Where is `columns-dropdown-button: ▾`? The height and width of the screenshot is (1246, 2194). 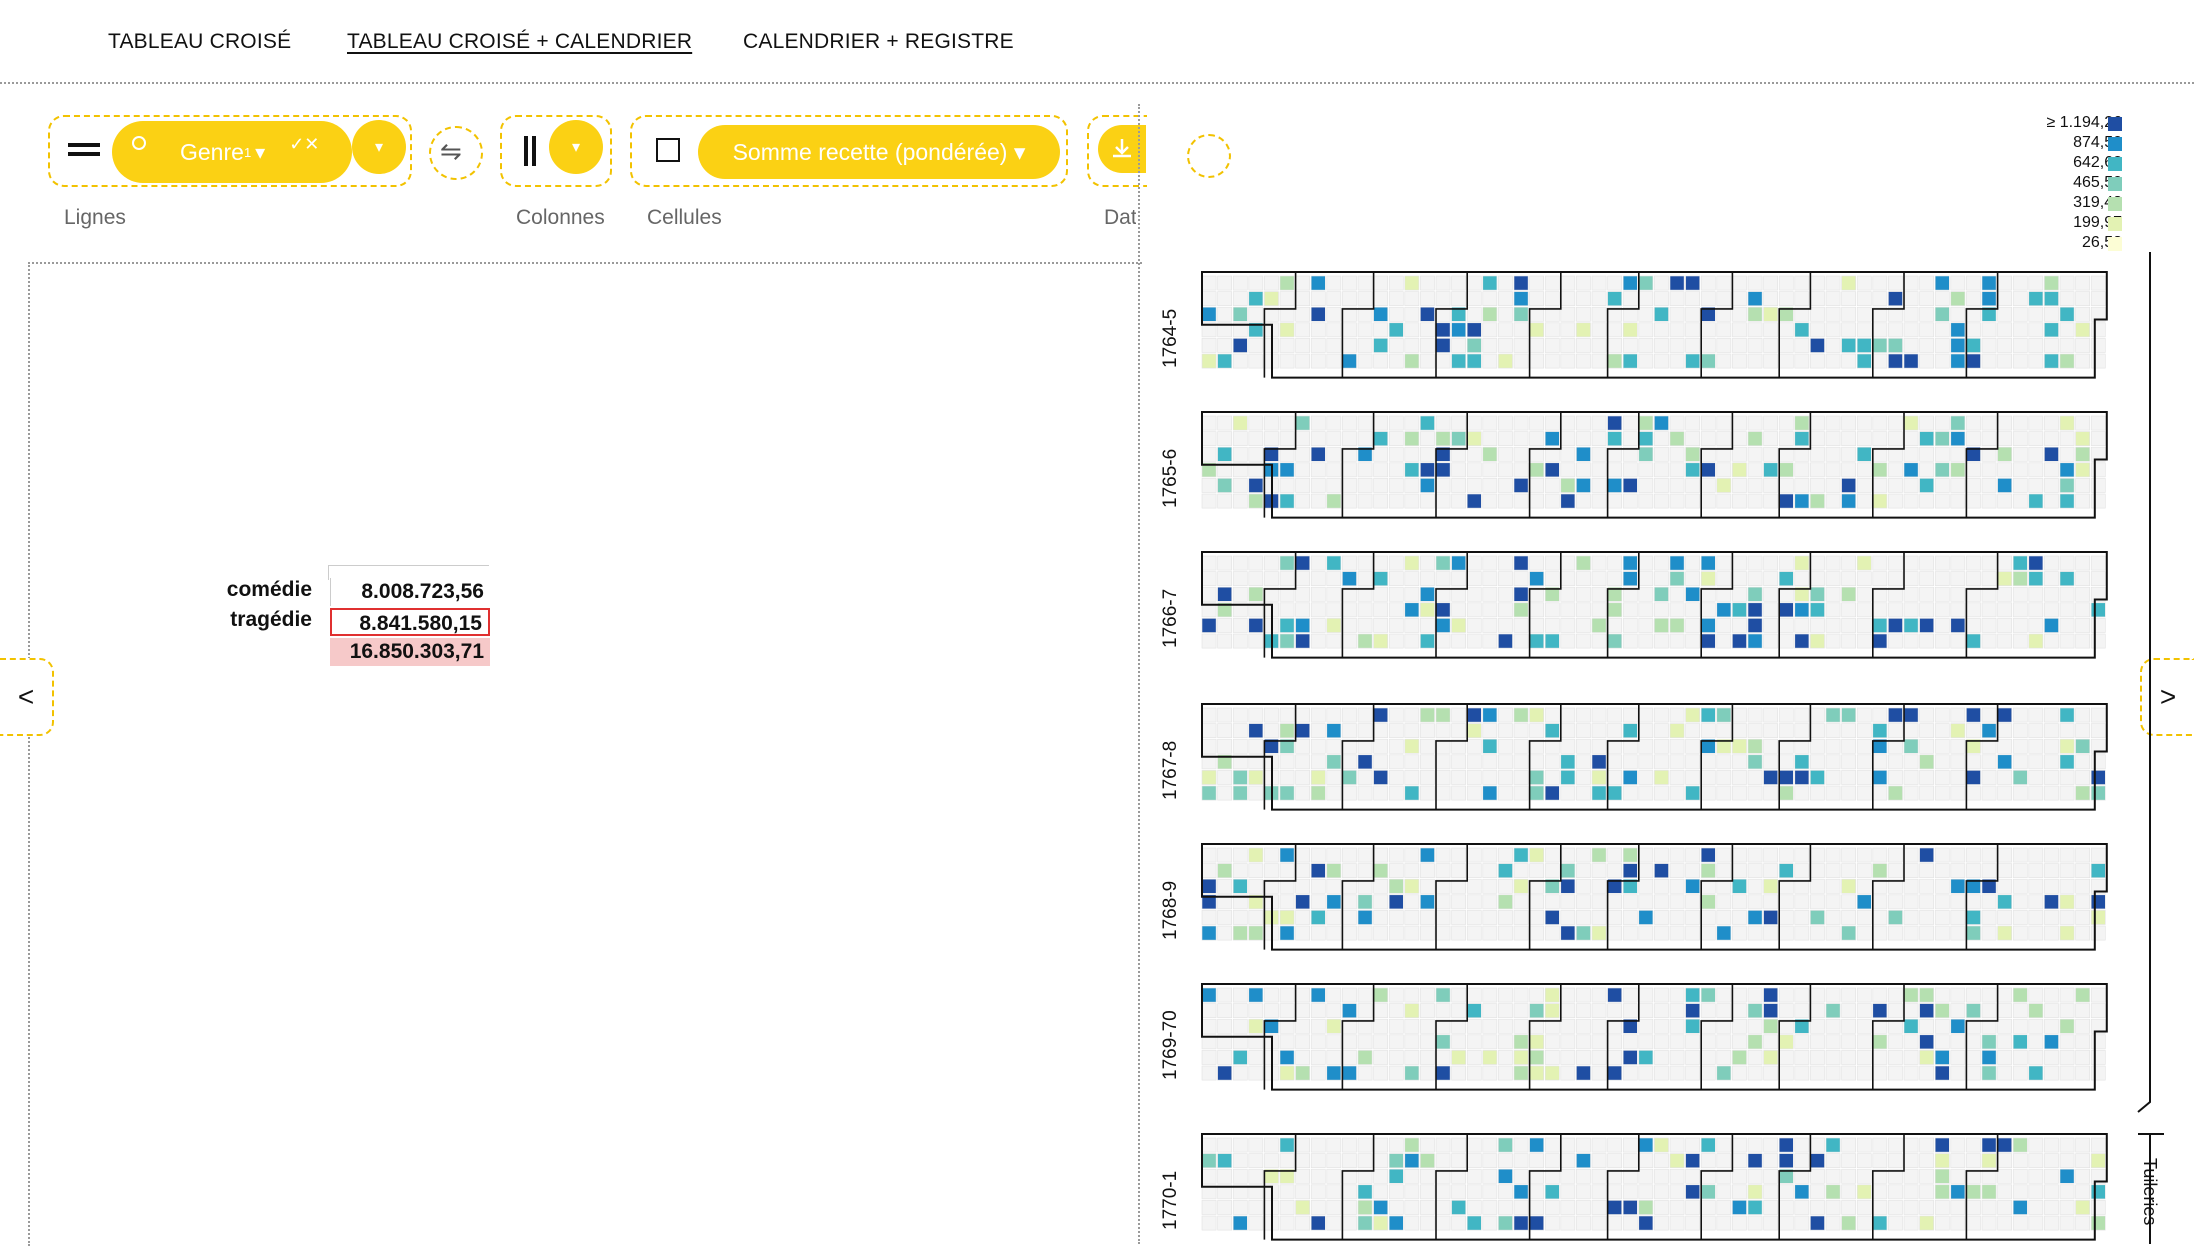 columns-dropdown-button: ▾ is located at coordinates (576, 147).